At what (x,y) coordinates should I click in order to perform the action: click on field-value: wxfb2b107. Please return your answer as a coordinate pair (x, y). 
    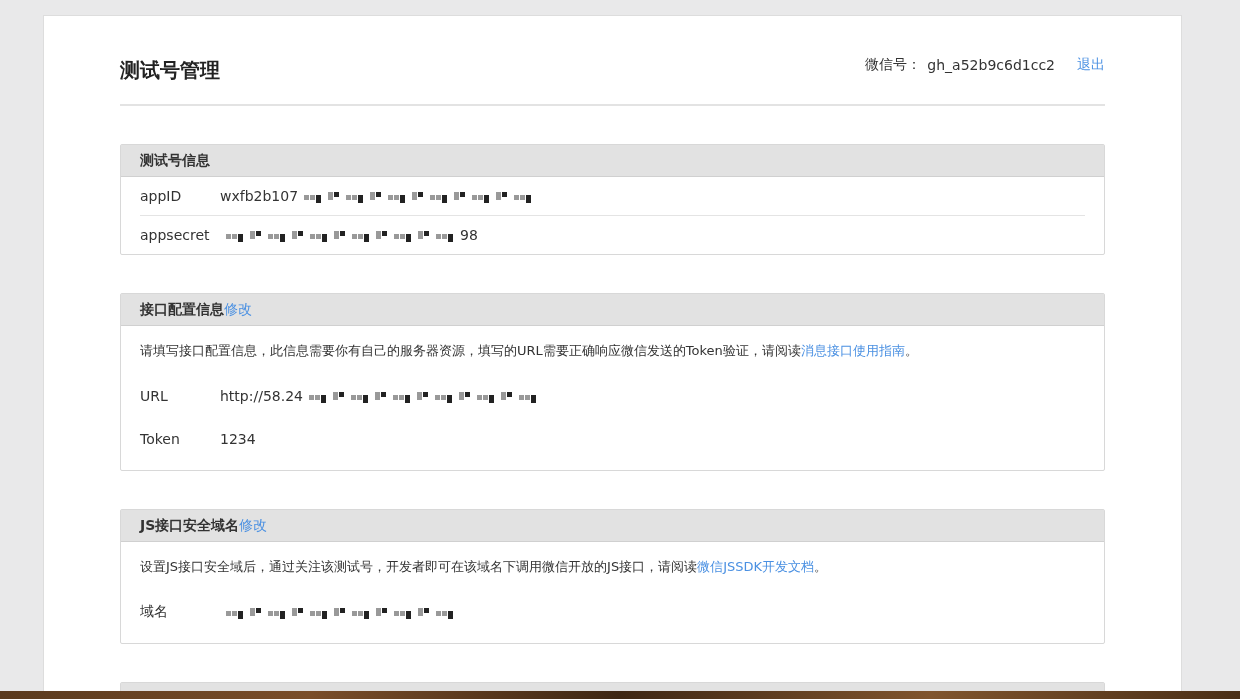
    Looking at the image, I should click on (259, 196).